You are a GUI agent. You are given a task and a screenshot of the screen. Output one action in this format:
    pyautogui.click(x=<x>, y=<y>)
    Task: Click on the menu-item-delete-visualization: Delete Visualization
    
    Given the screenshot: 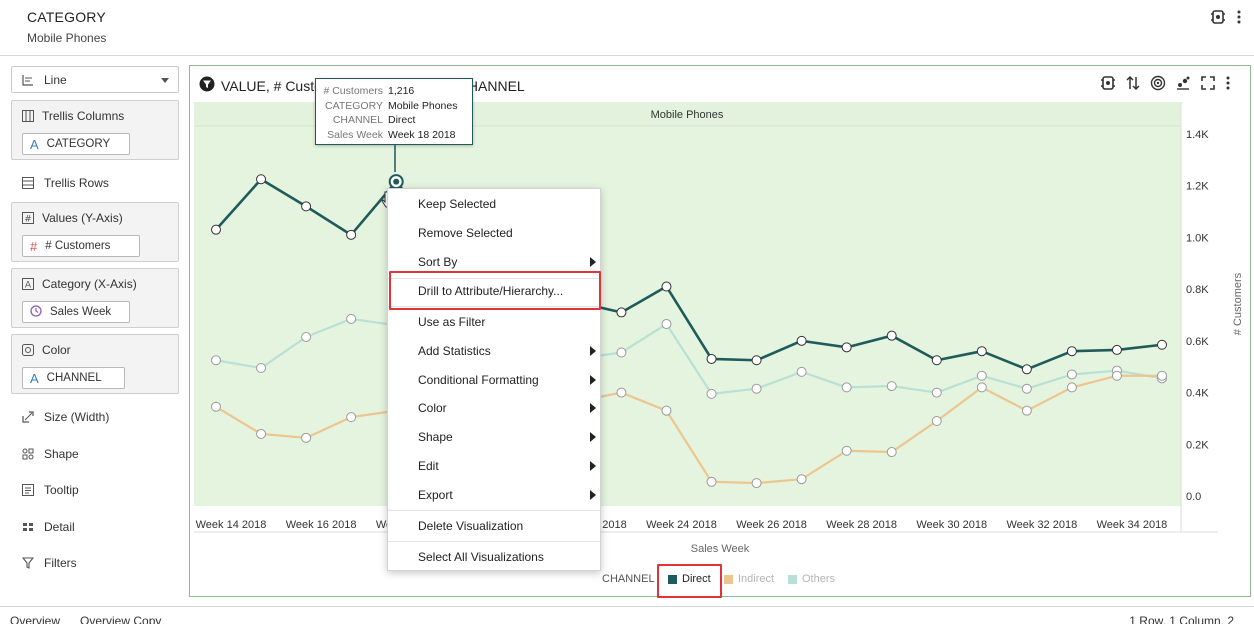 What is the action you would take?
    pyautogui.click(x=494, y=526)
    